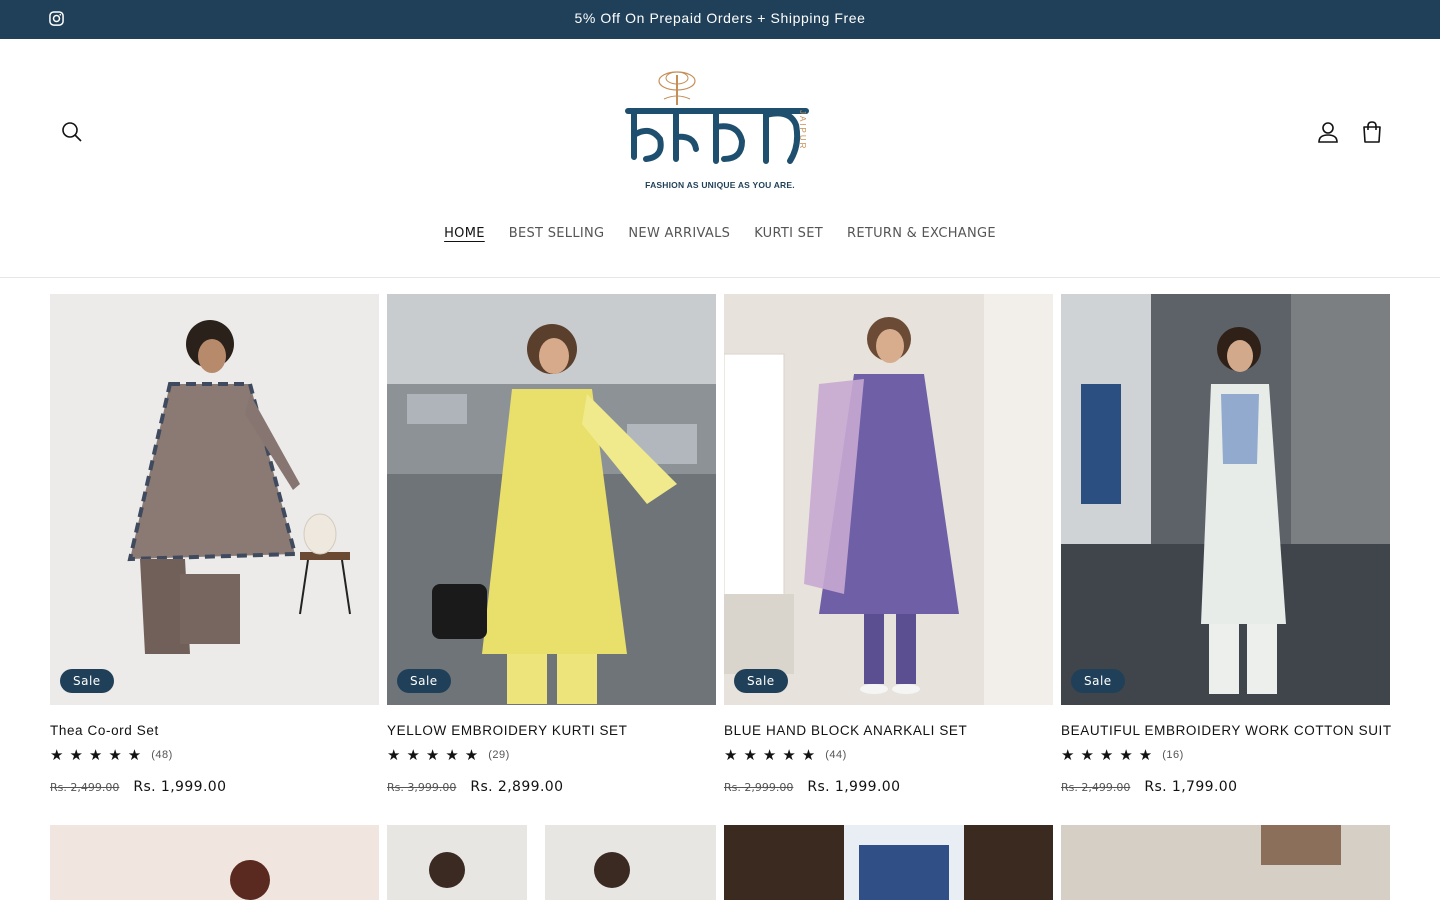 This screenshot has width=1440, height=900. What do you see at coordinates (888, 755) in the screenshot?
I see `product-rating: ★★★★★ (44)` at bounding box center [888, 755].